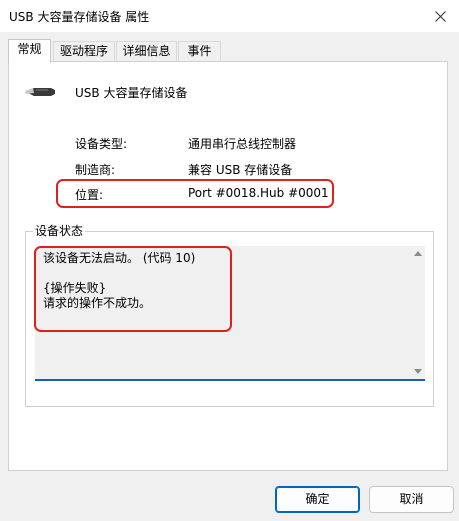  Describe the element at coordinates (242, 144) in the screenshot. I see `device-type-value: 通用串行总线控制器` at that location.